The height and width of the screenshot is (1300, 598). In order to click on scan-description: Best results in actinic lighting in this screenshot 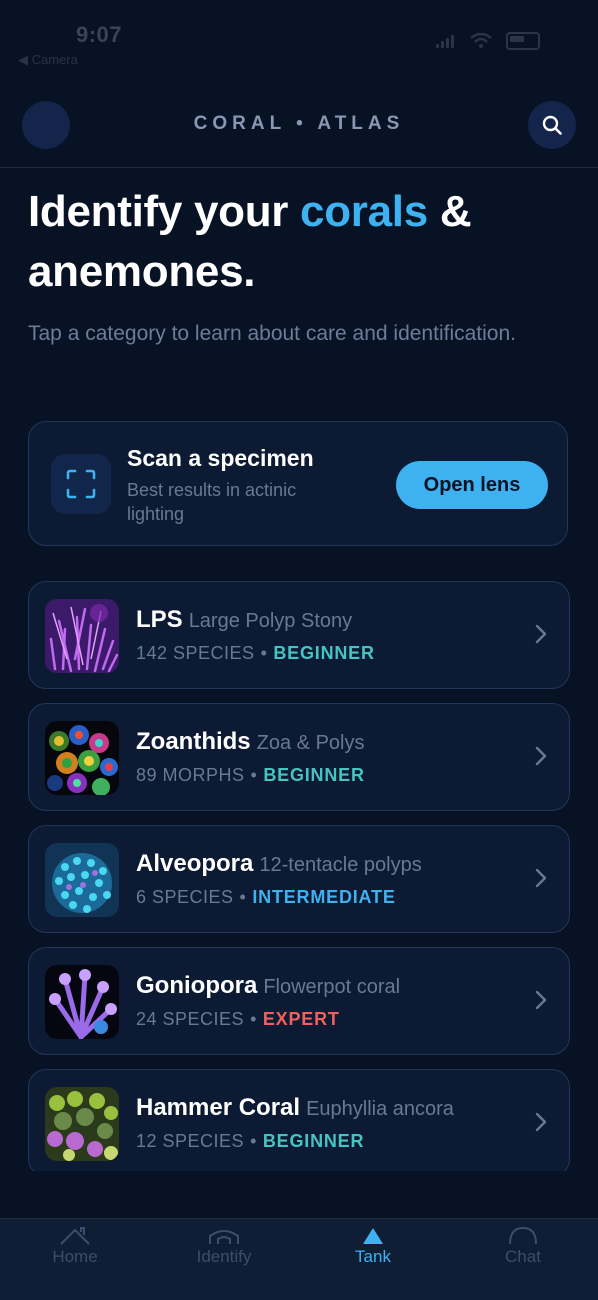, I will do `click(212, 502)`.